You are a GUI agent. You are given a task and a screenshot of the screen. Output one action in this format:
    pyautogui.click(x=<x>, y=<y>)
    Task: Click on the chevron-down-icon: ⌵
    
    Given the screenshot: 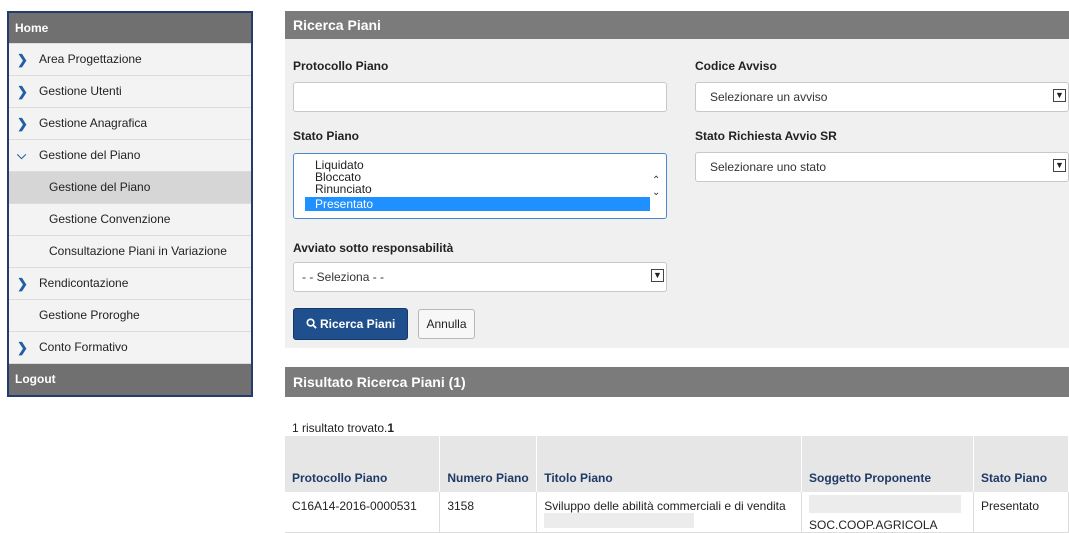 What is the action you would take?
    pyautogui.click(x=22, y=155)
    